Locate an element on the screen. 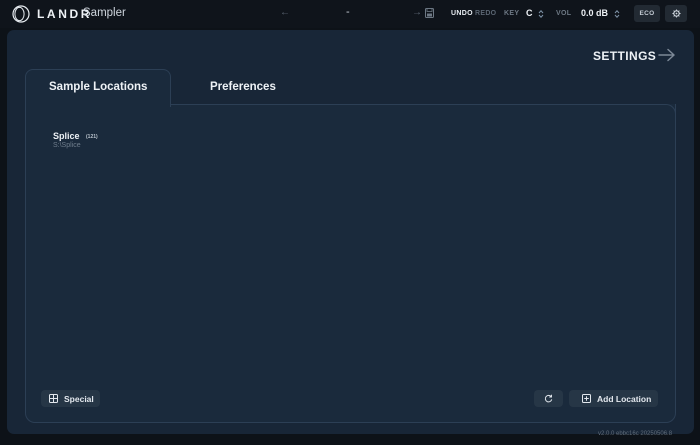  location-count: (121) is located at coordinates (92, 137).